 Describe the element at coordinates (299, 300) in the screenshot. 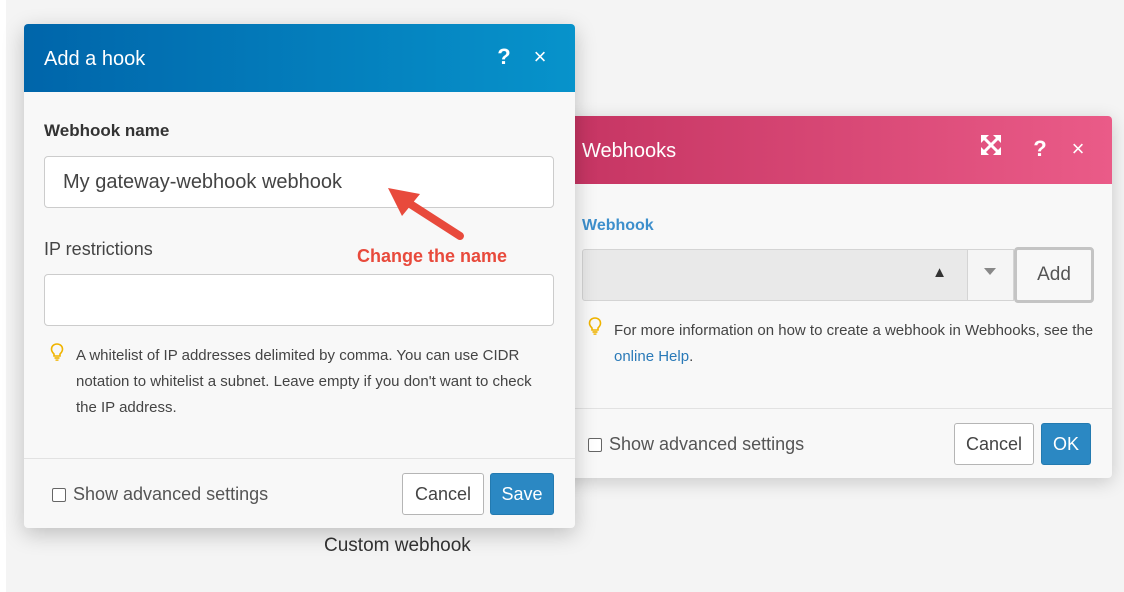

I see `ip-restrictions-input` at that location.